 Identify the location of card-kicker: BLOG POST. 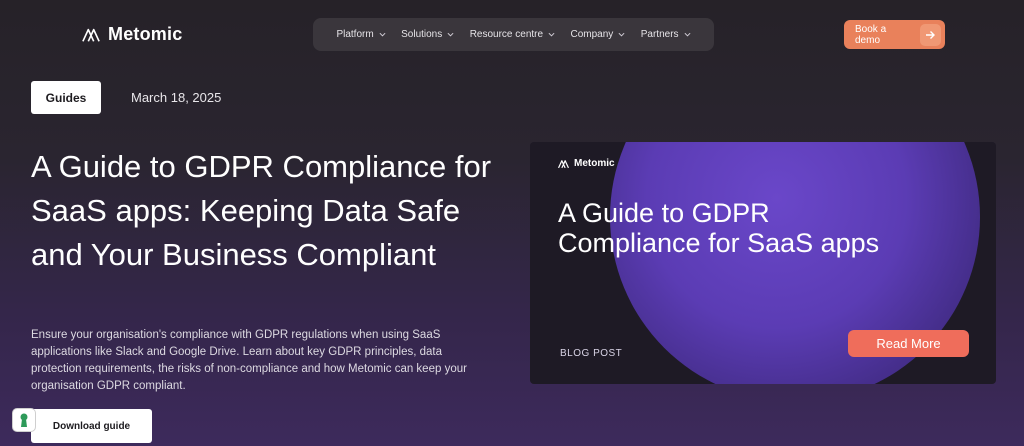
(591, 353).